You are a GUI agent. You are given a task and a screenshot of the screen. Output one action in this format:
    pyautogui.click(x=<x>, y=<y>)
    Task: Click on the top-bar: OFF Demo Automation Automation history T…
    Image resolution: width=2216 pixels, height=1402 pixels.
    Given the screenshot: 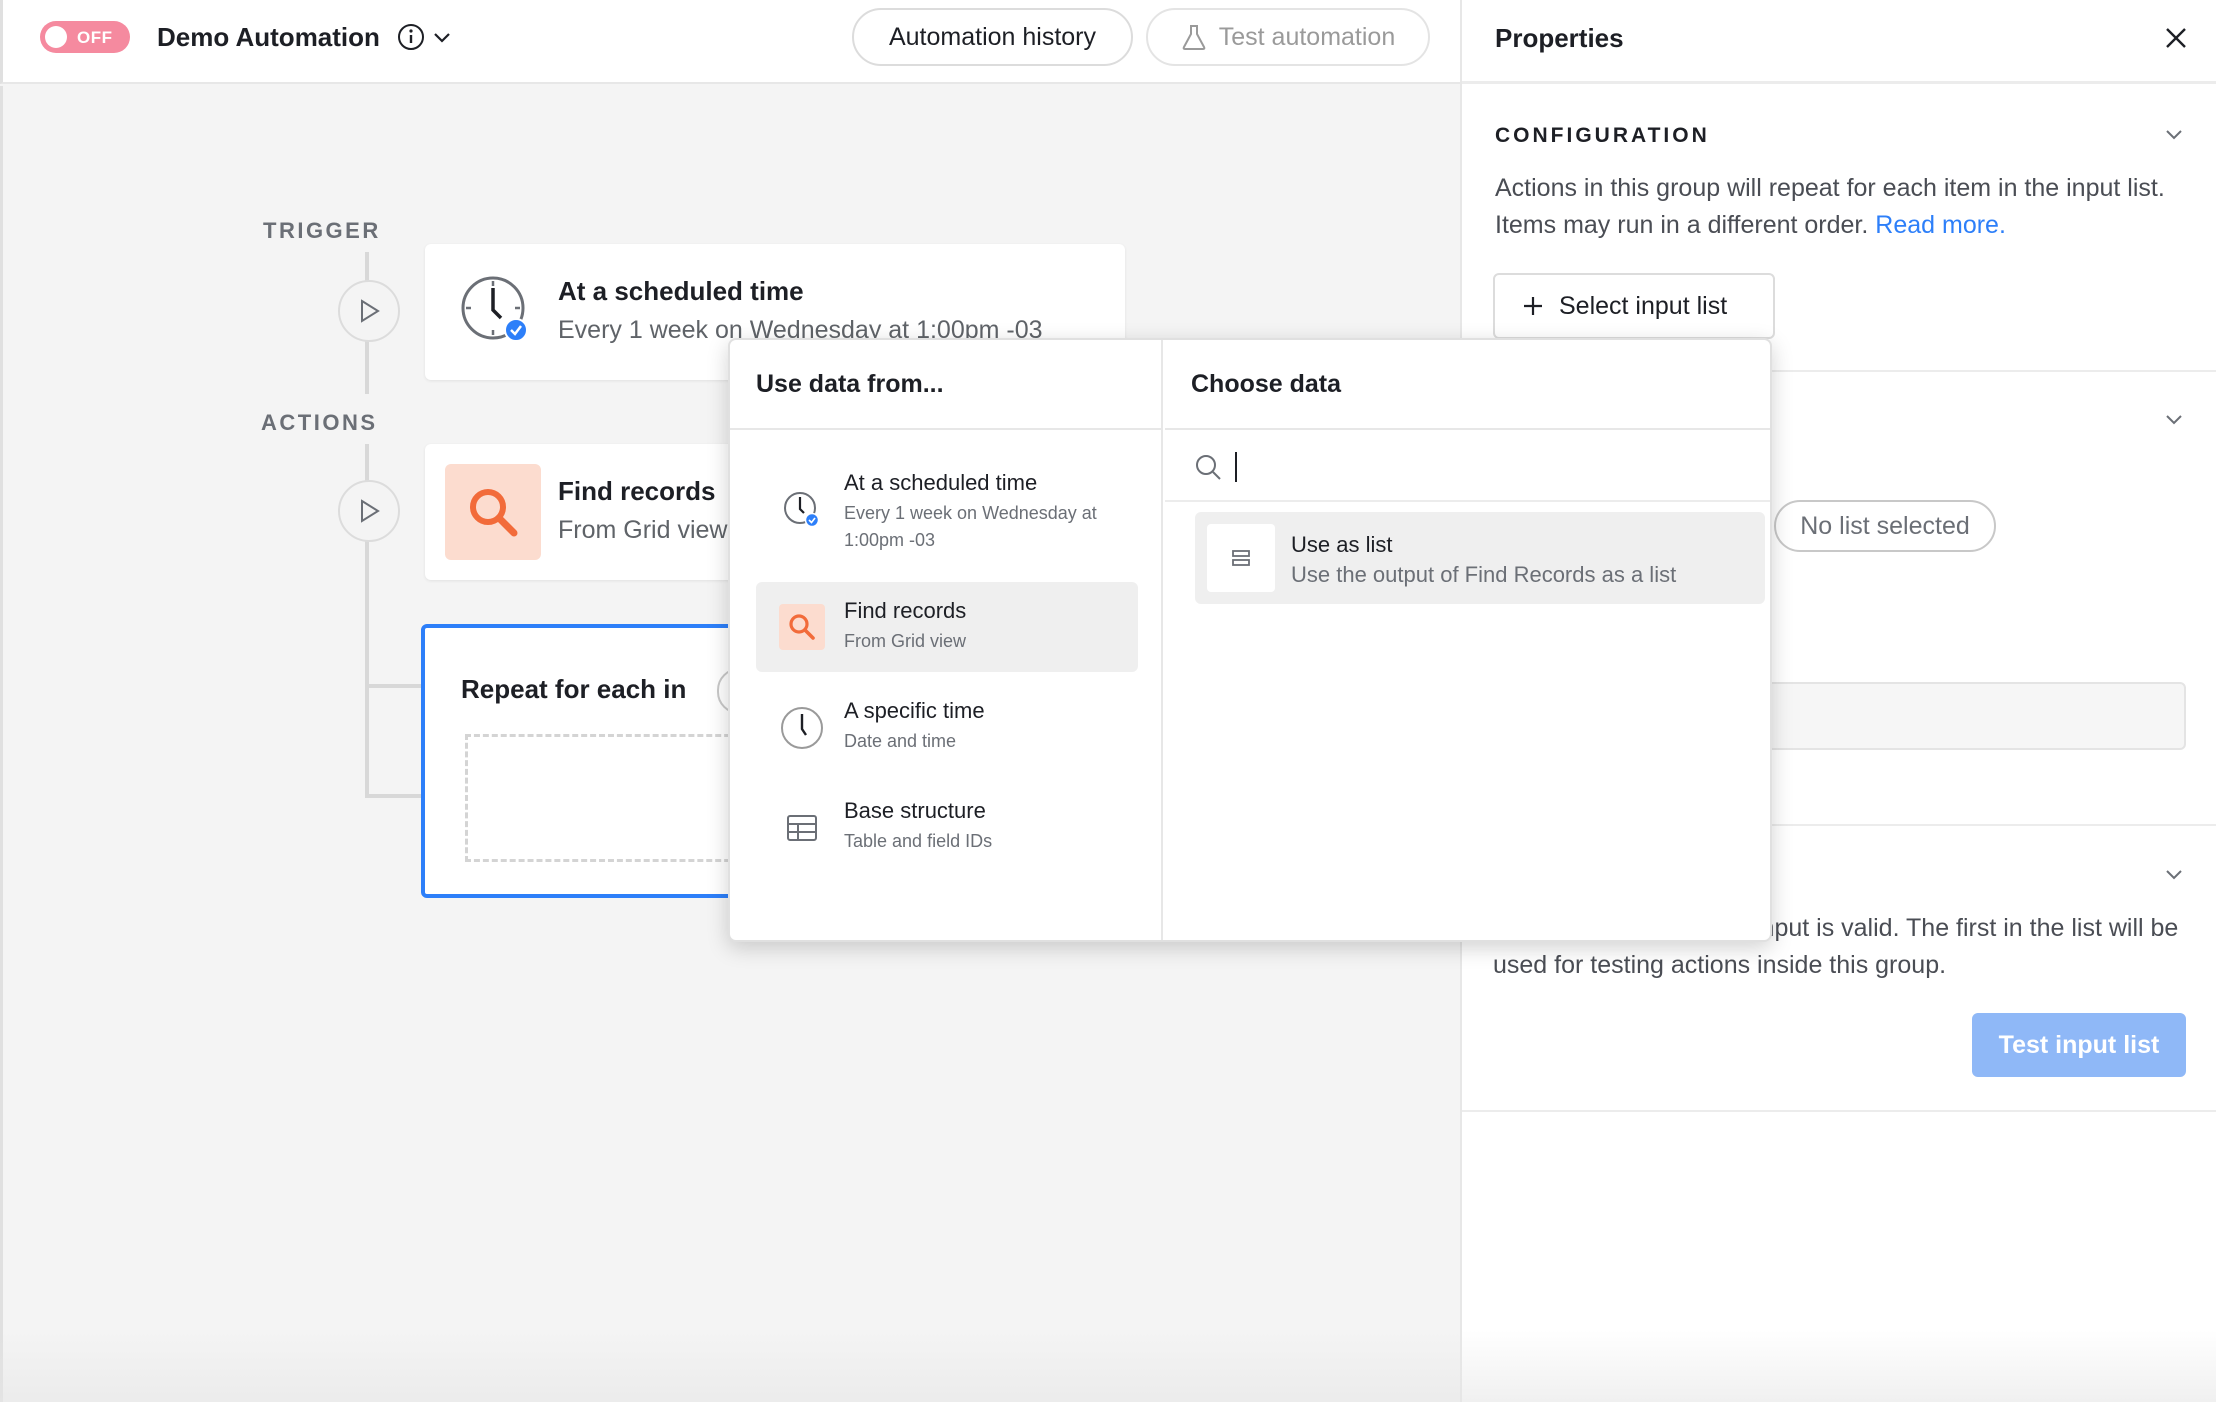 What is the action you would take?
    pyautogui.click(x=730, y=42)
    